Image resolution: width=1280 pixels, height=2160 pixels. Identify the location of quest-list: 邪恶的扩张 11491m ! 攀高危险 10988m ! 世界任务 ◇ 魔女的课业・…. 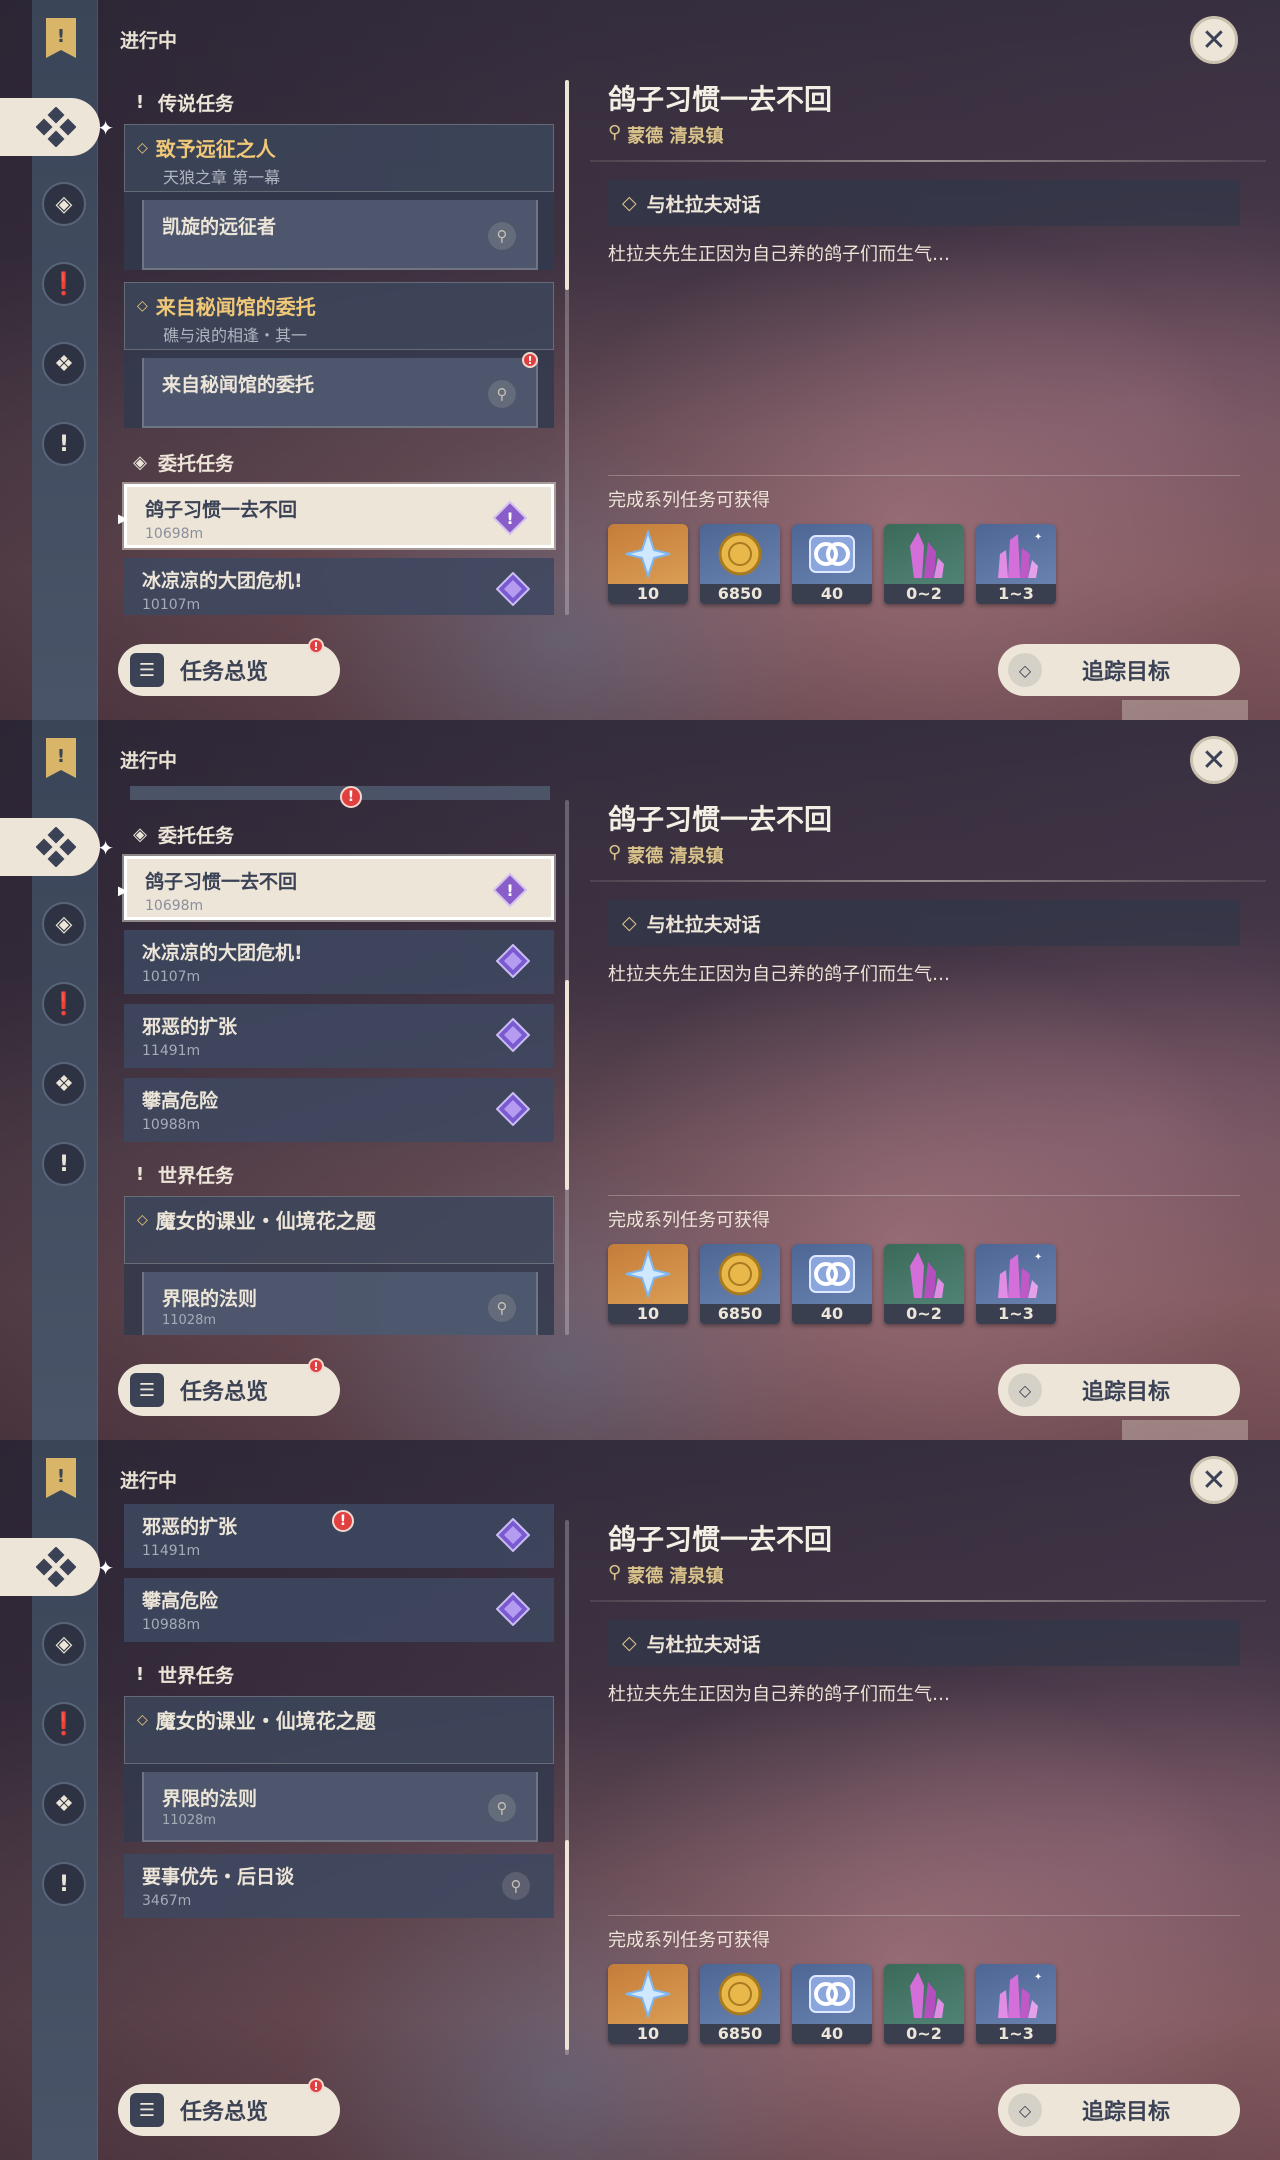
(344, 1779).